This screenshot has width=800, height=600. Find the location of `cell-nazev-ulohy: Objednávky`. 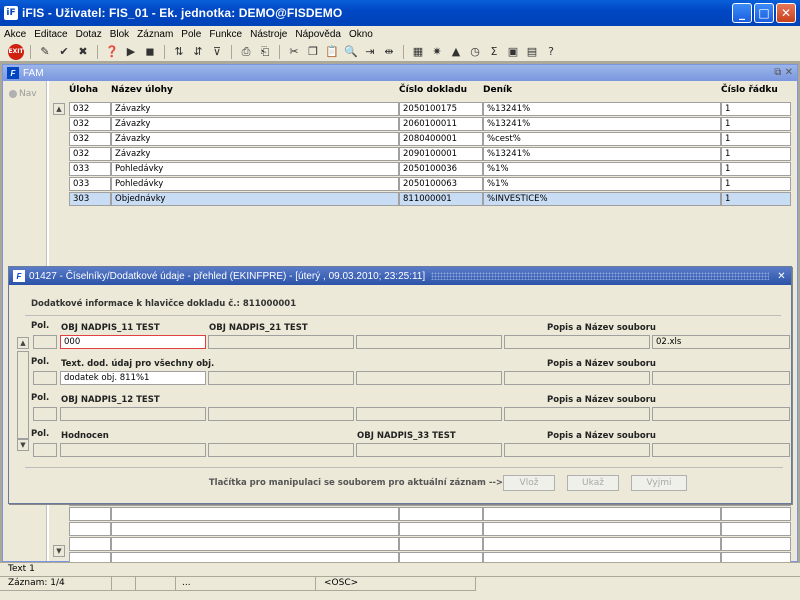

cell-nazev-ulohy: Objednávky is located at coordinates (255, 199).